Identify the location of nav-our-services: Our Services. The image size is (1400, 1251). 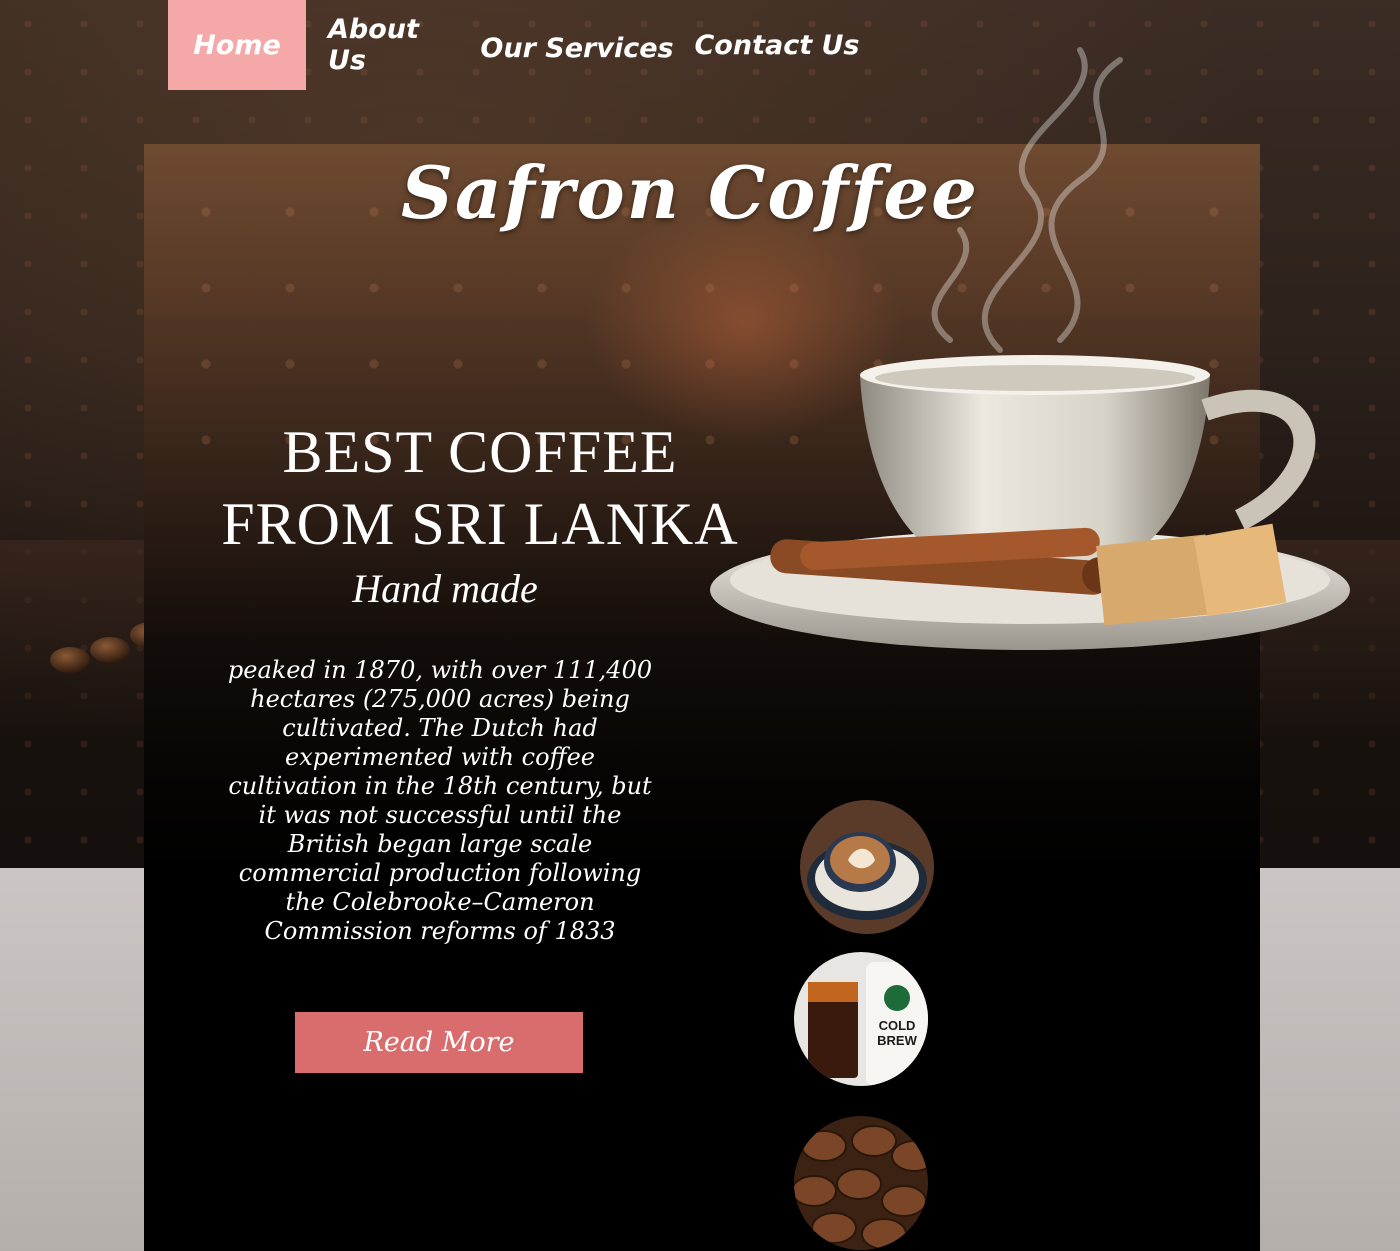
(577, 45).